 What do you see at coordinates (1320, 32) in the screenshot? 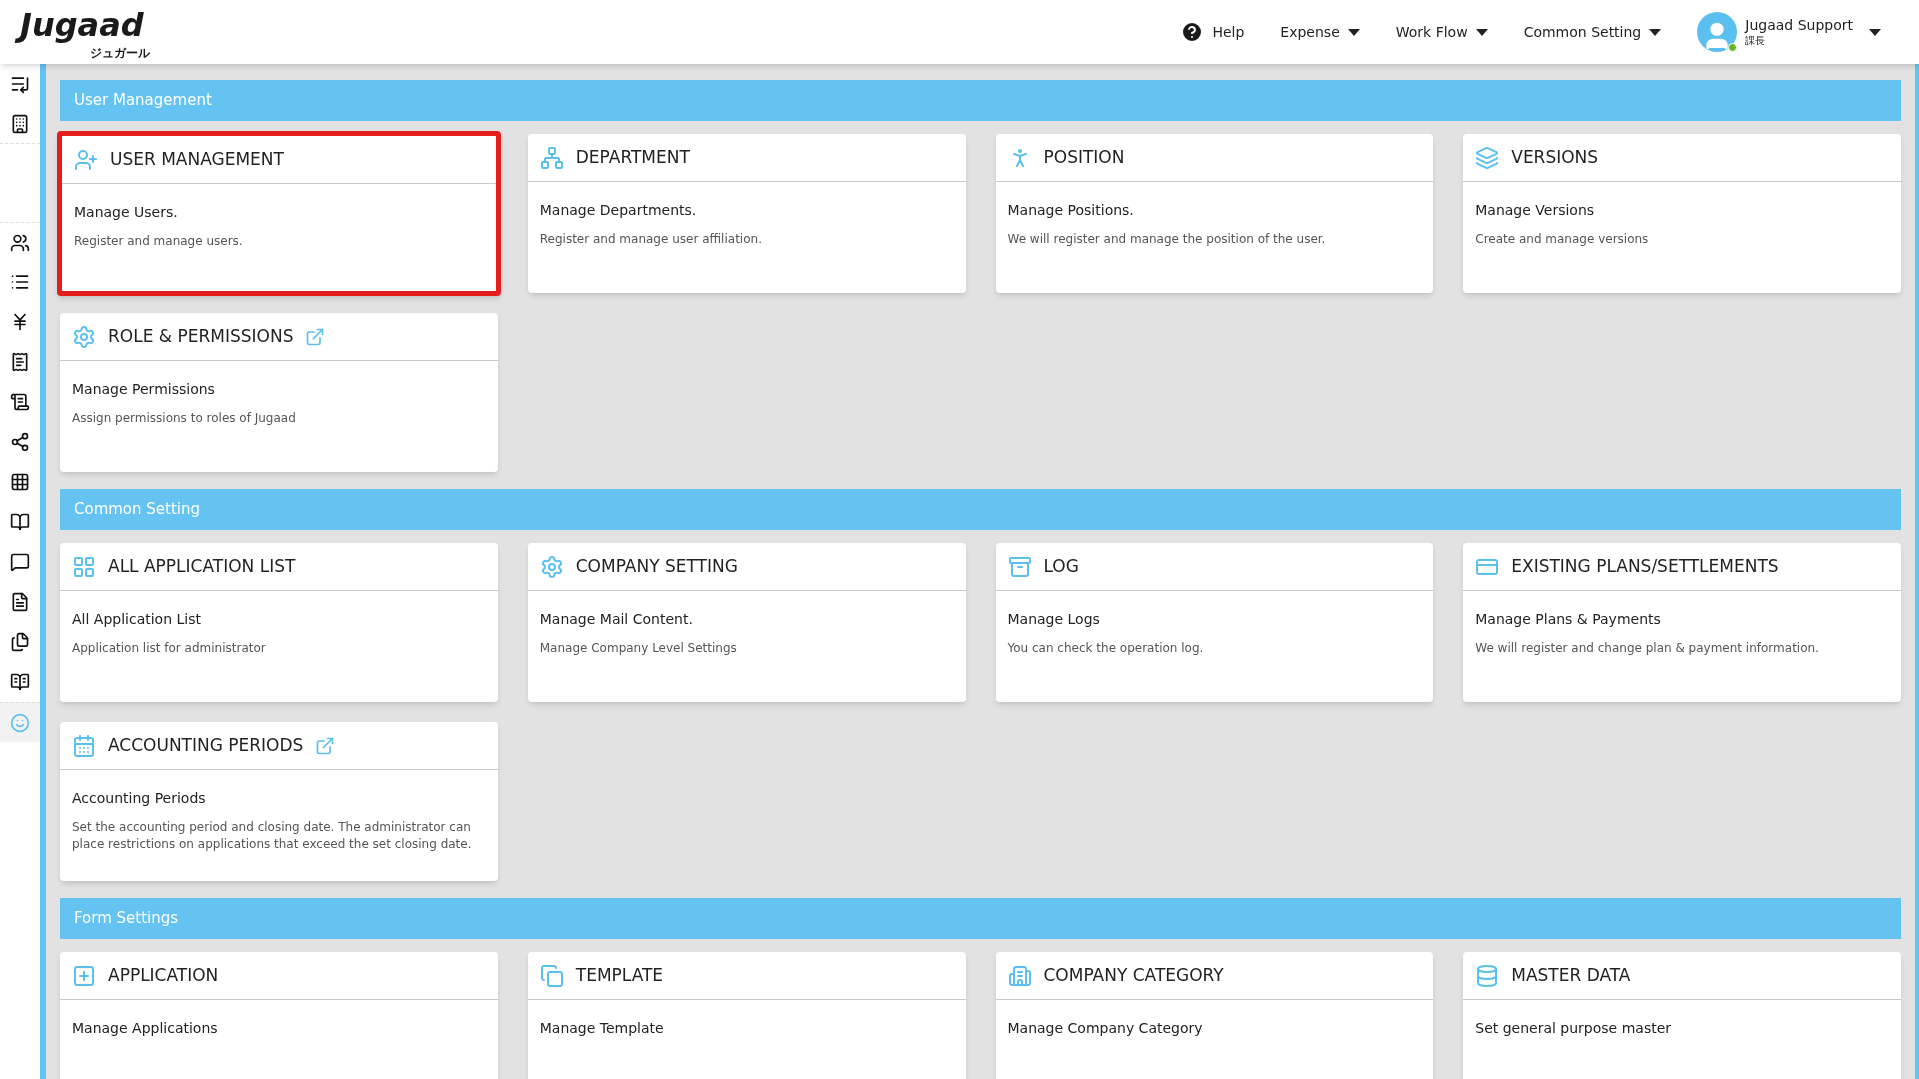
I see `nav-menu: Expense` at bounding box center [1320, 32].